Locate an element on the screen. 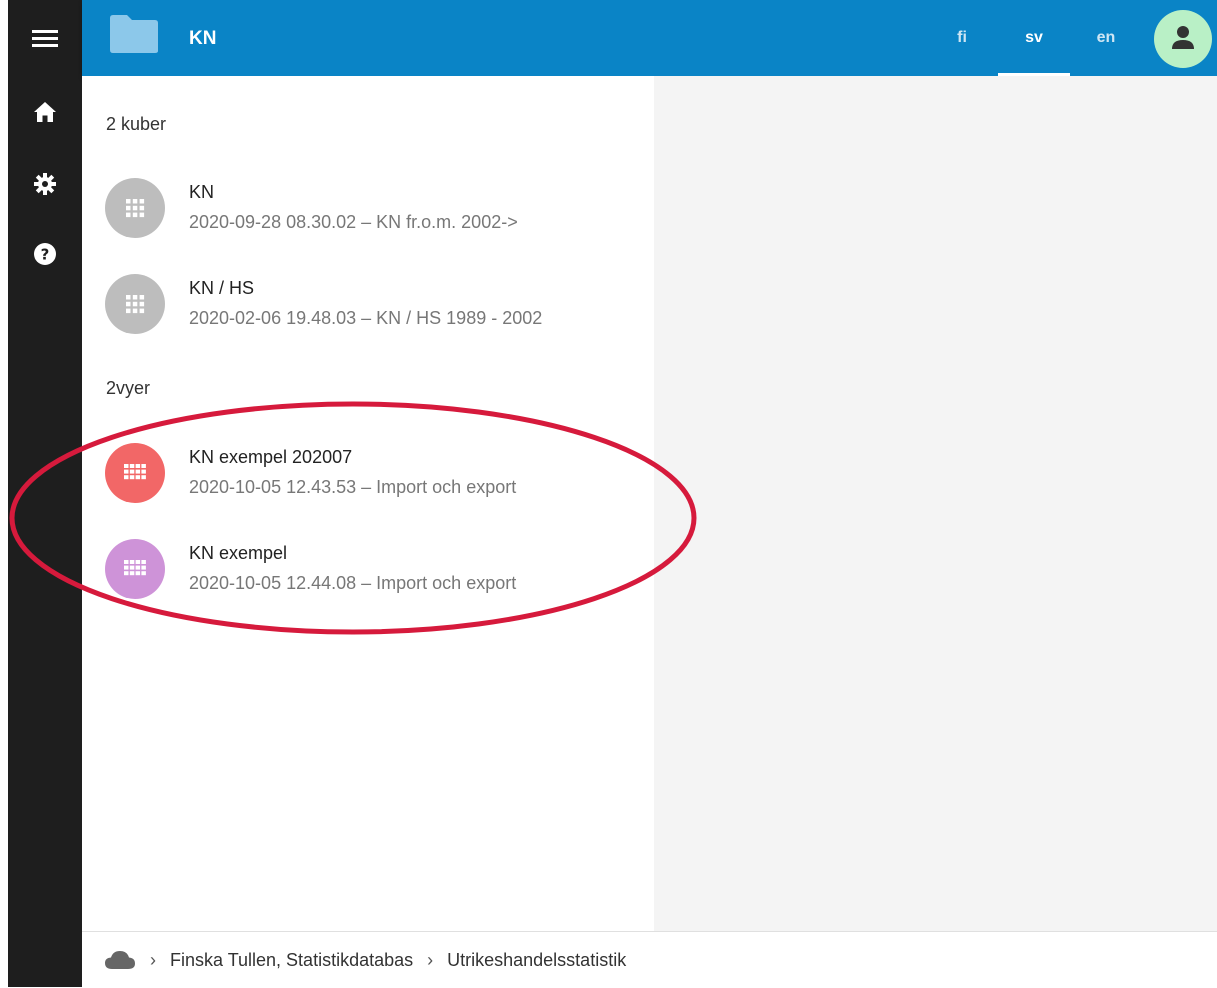 Image resolution: width=1217 pixels, height=988 pixels. gear-icon is located at coordinates (45, 186).